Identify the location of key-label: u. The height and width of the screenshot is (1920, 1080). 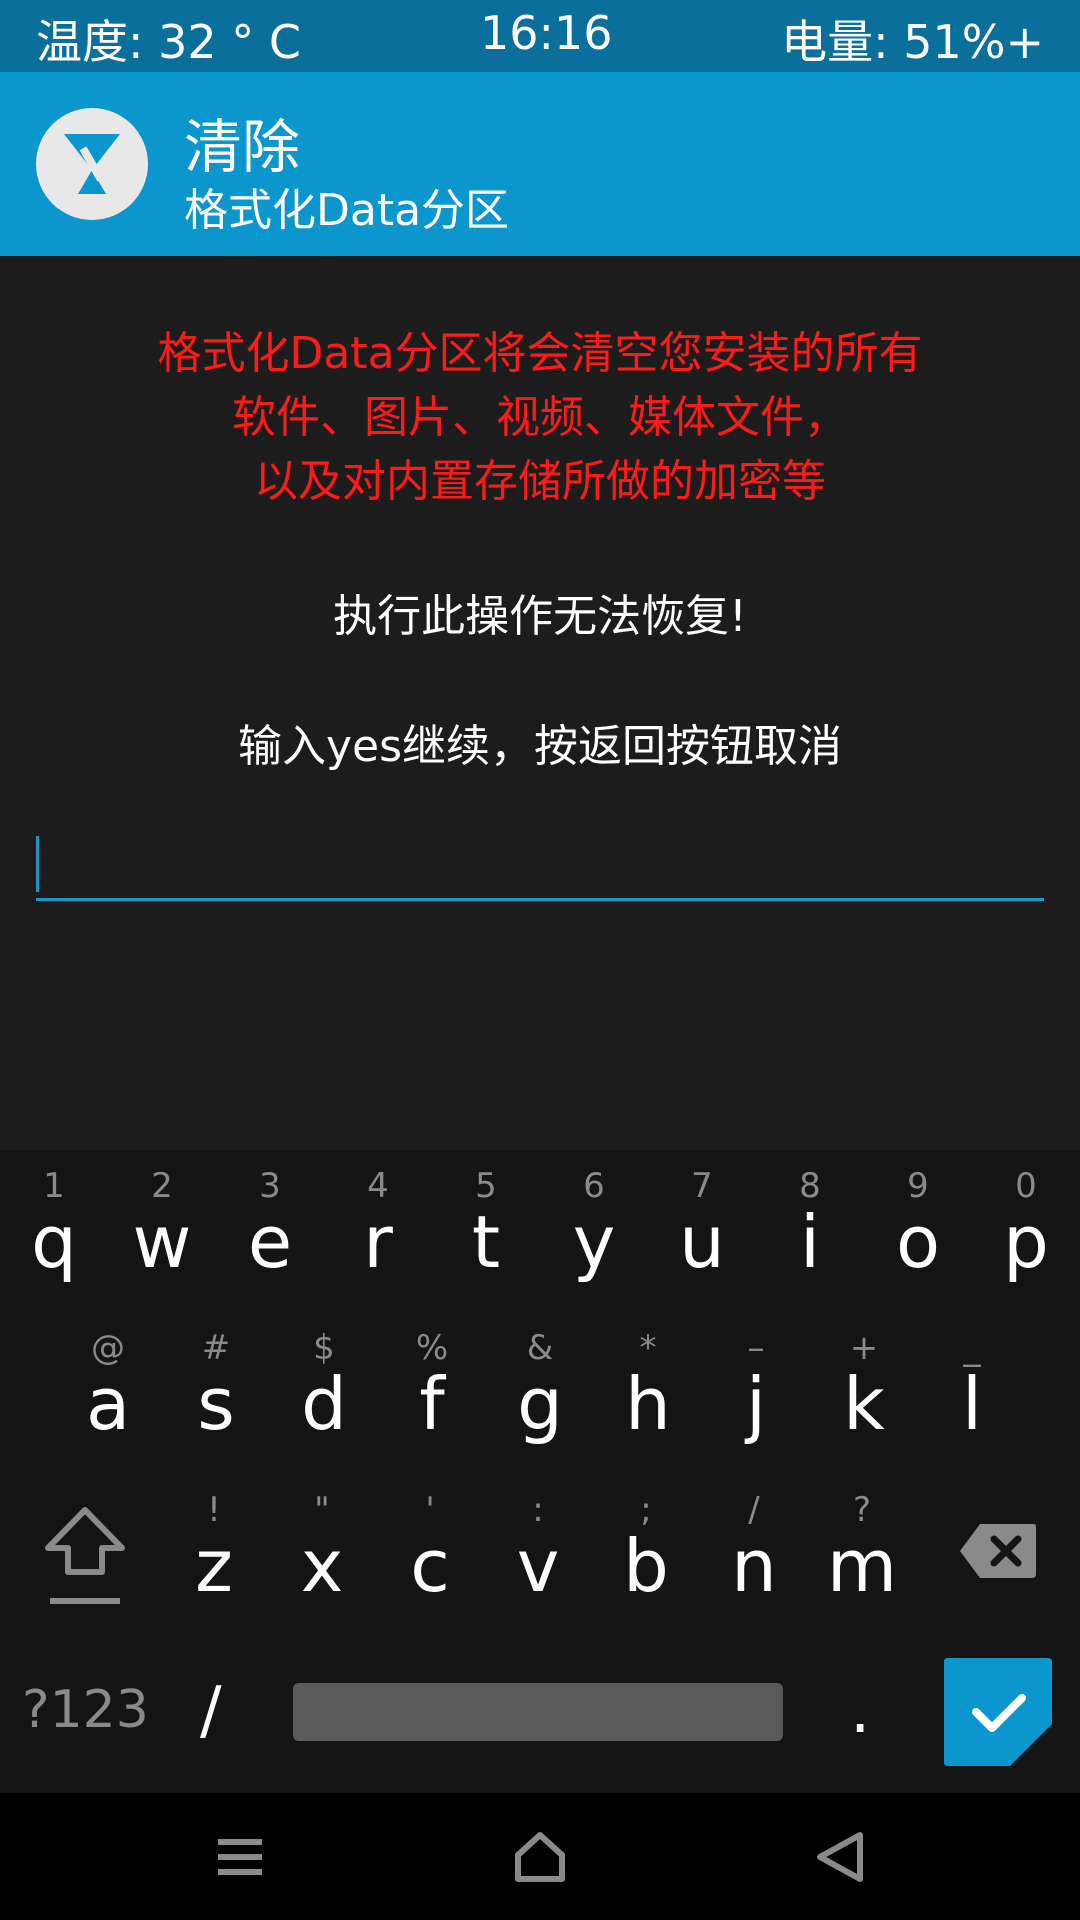
(702, 1242).